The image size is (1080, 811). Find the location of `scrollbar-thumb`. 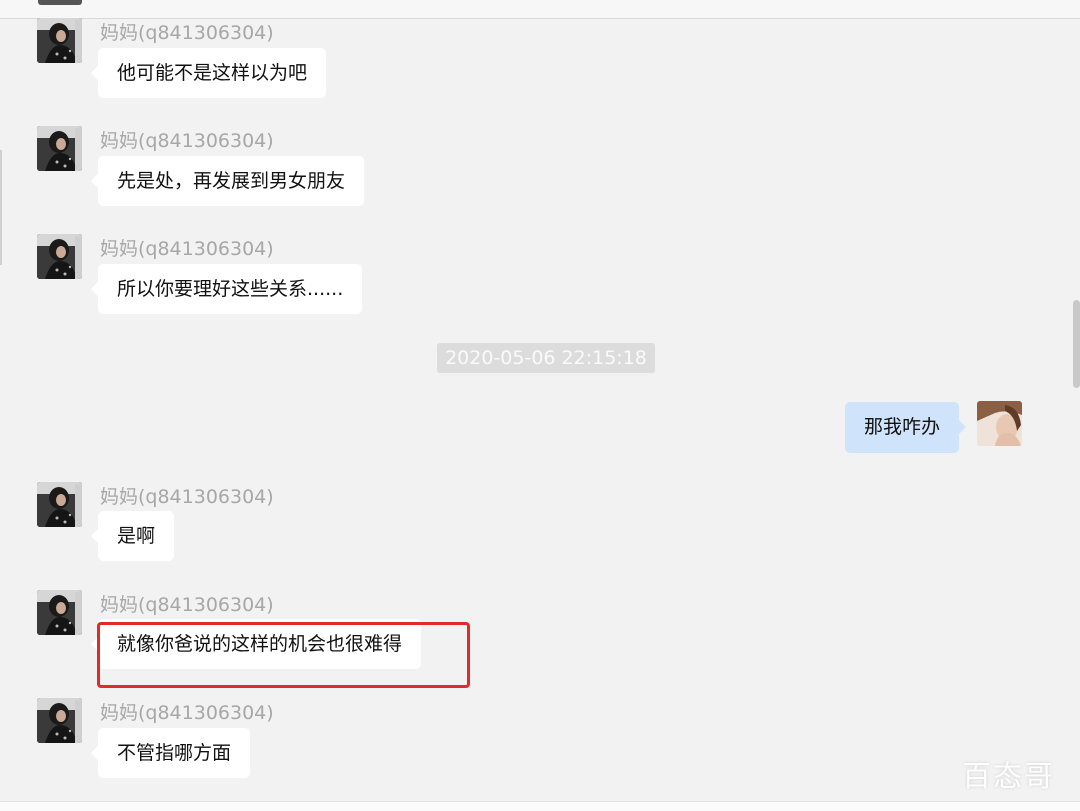

scrollbar-thumb is located at coordinates (1076, 344).